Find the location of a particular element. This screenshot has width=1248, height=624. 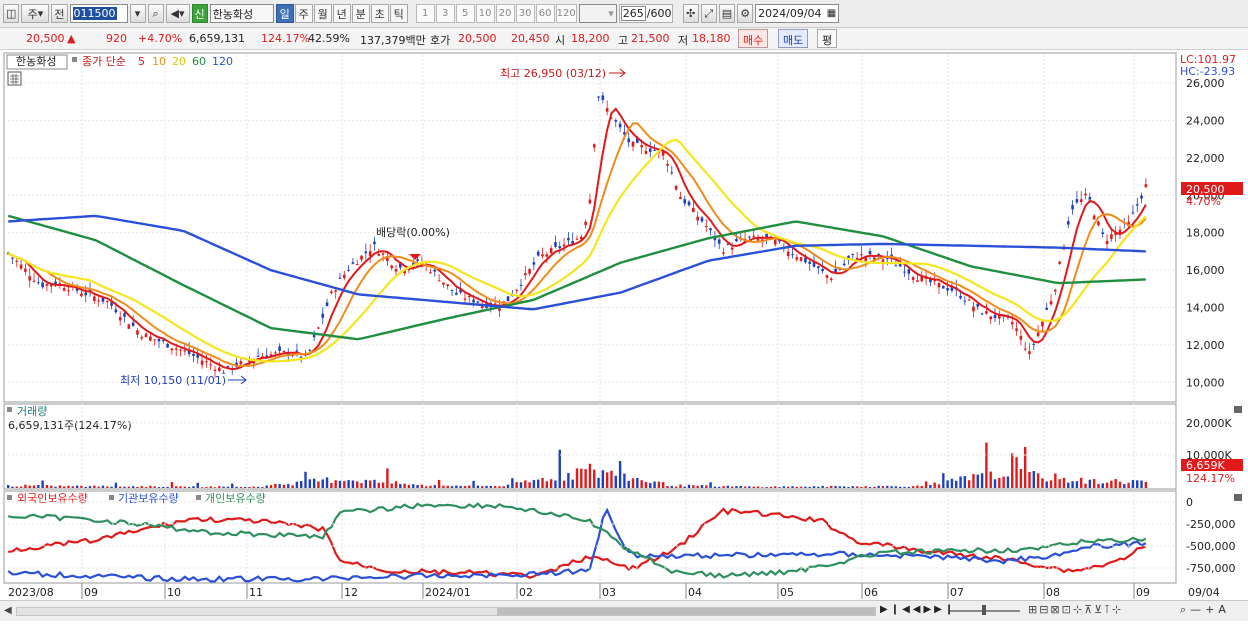

tab-day: 일 is located at coordinates (284, 13).